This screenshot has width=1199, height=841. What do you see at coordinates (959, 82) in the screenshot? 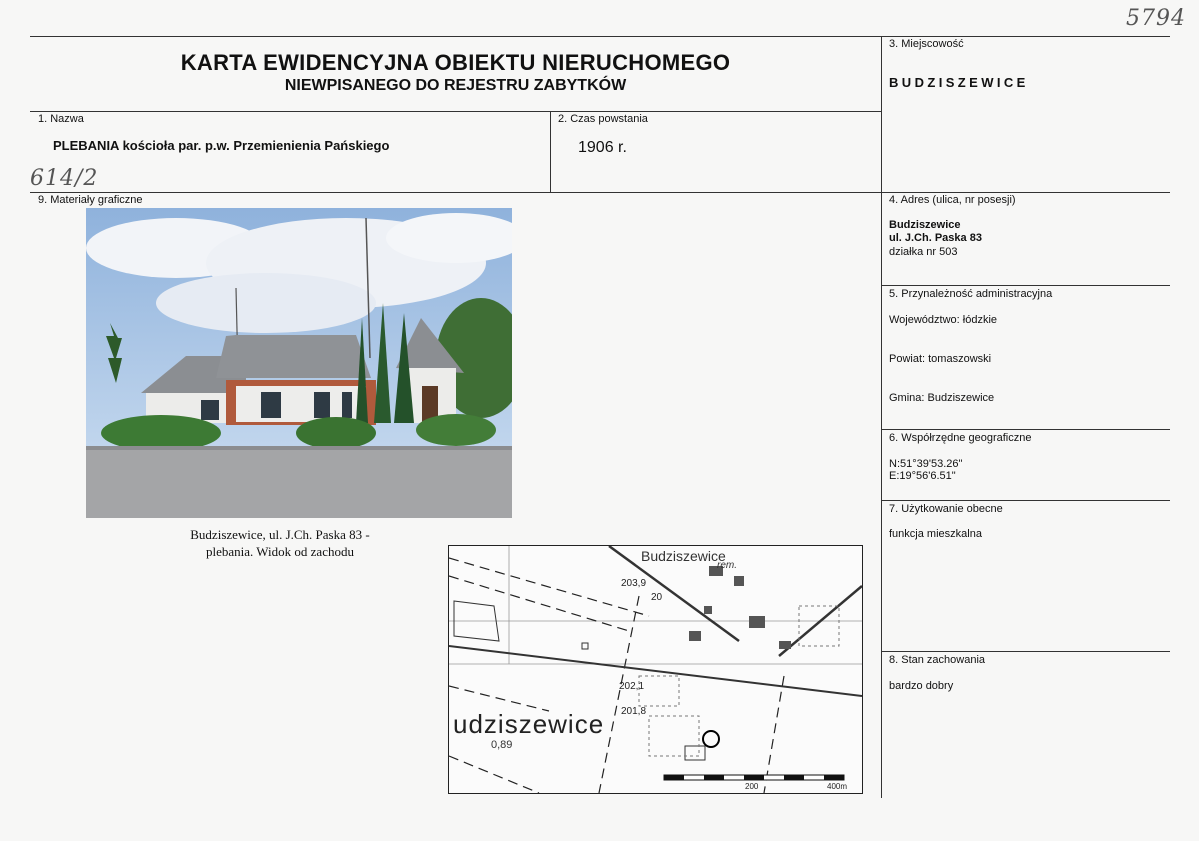
I see `locality-value: BUDZISZEWICE` at bounding box center [959, 82].